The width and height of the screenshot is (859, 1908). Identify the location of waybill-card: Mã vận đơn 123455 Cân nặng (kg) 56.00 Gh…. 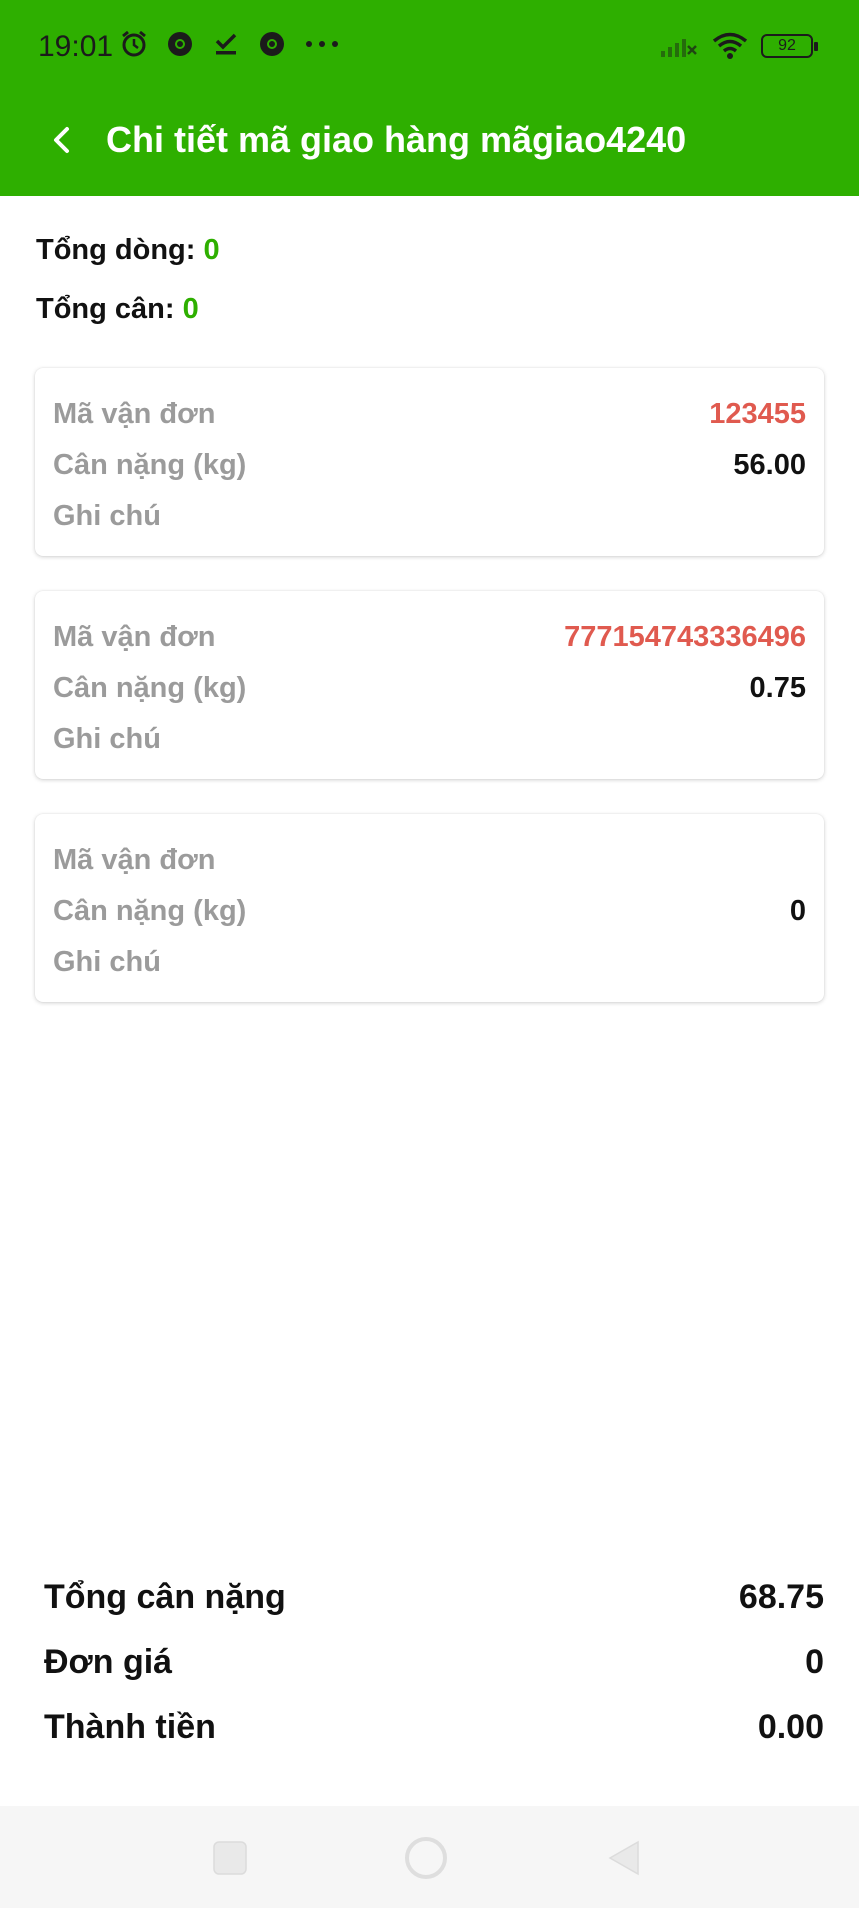
(429, 462).